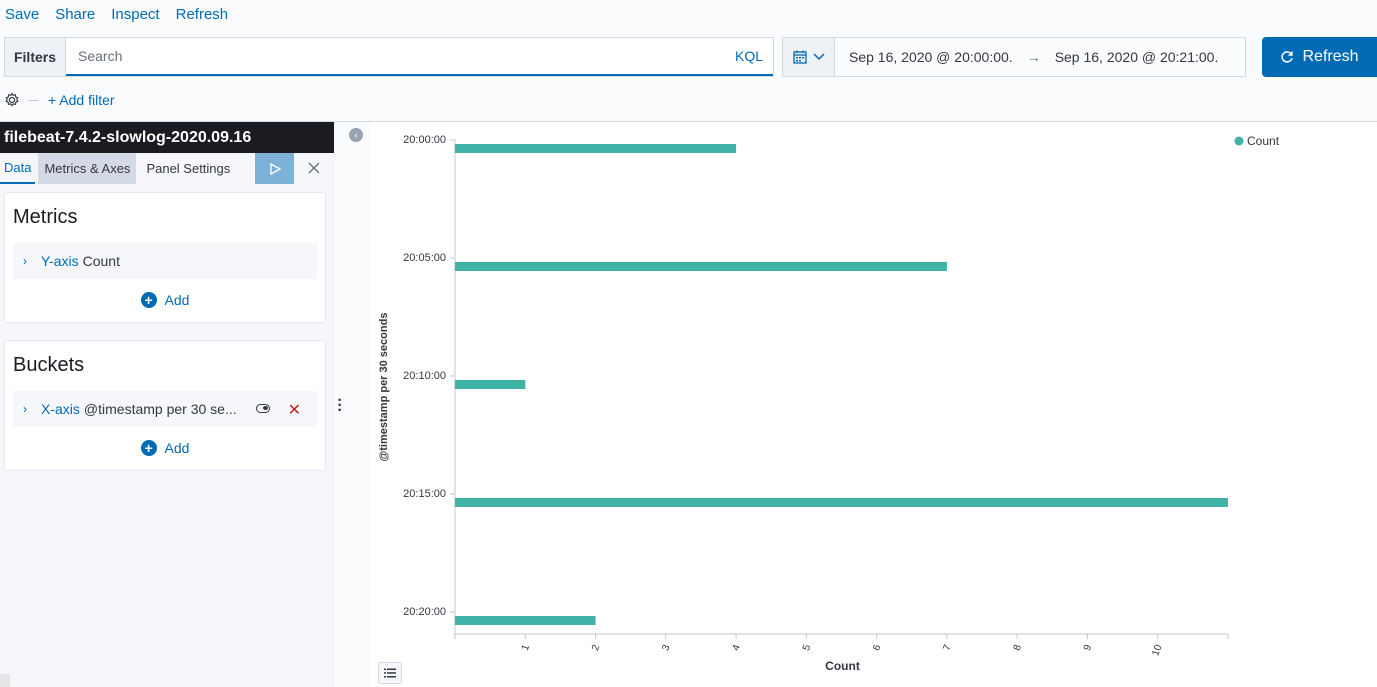 This screenshot has height=687, width=1377. What do you see at coordinates (424, 376) in the screenshot?
I see `y-tick-label: 20:10:00` at bounding box center [424, 376].